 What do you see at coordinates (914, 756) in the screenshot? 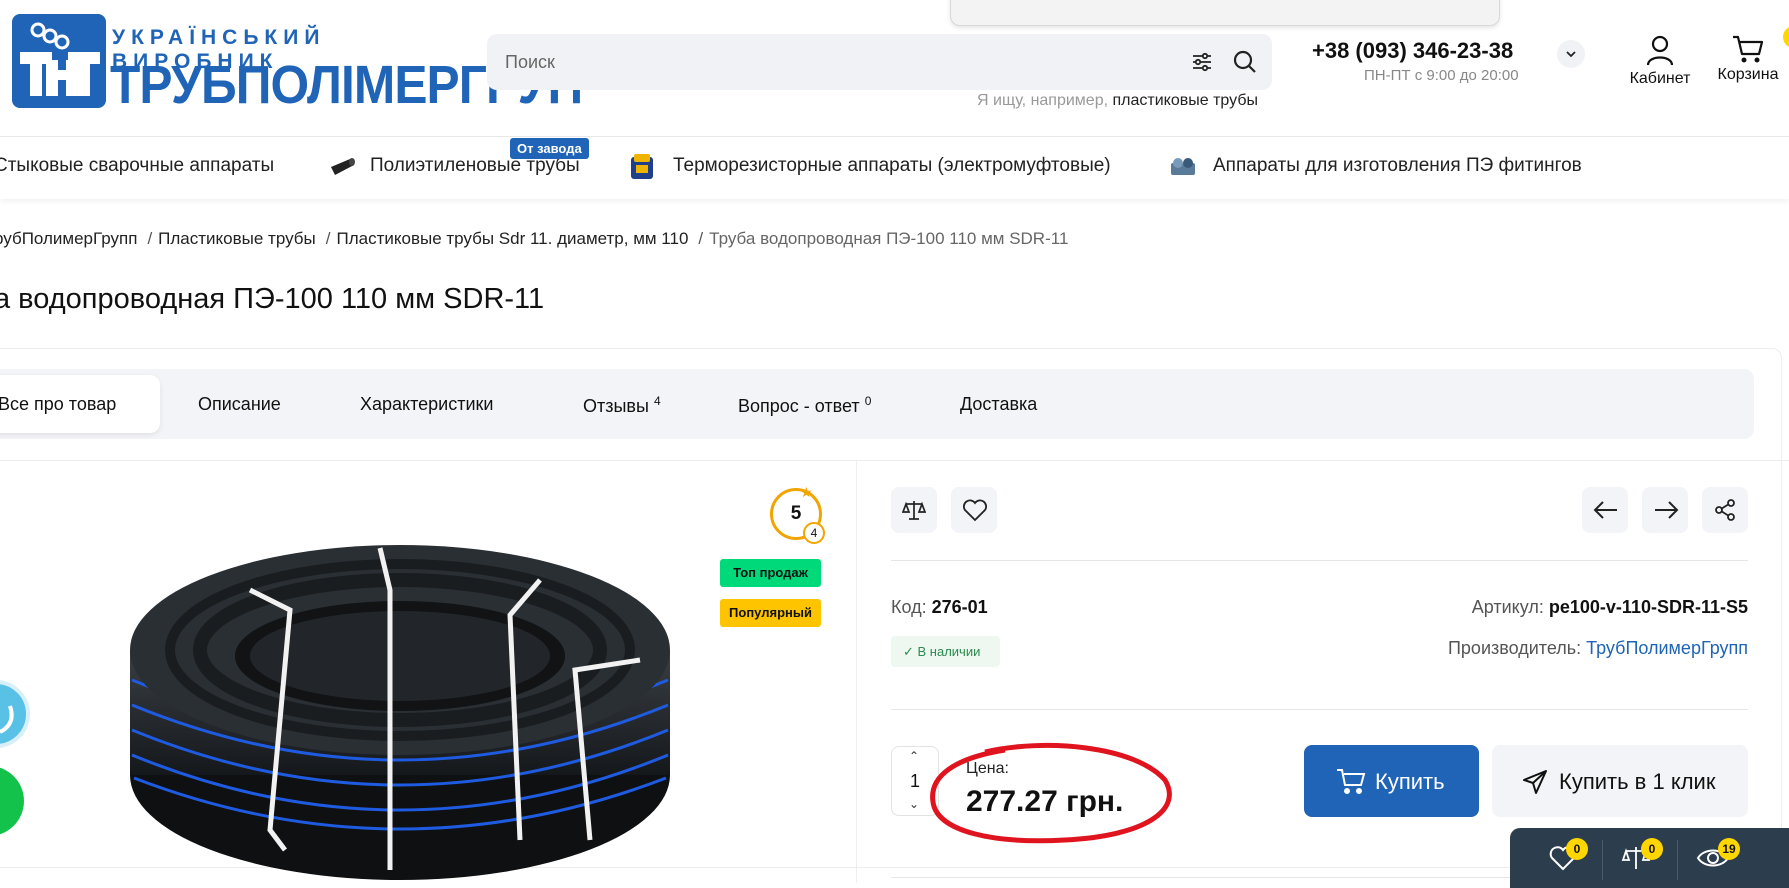
I see `chevron-up-icon: ⌃` at bounding box center [914, 756].